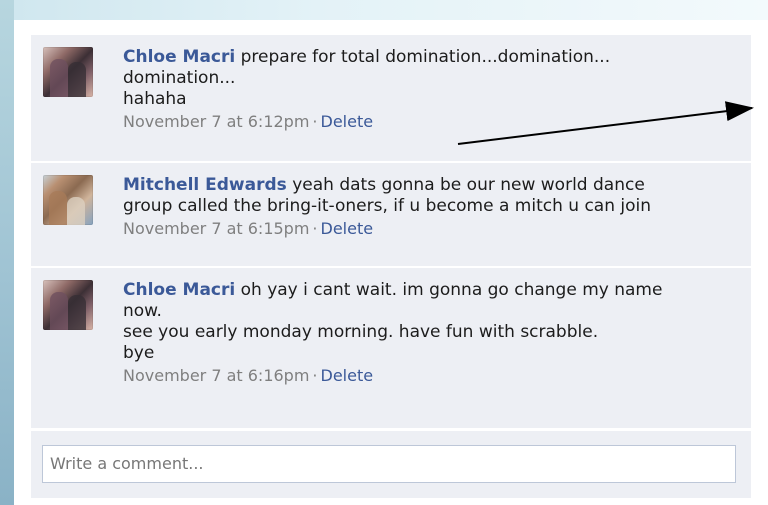 The width and height of the screenshot is (768, 505). What do you see at coordinates (391, 10) in the screenshot?
I see `top-background-fade` at bounding box center [391, 10].